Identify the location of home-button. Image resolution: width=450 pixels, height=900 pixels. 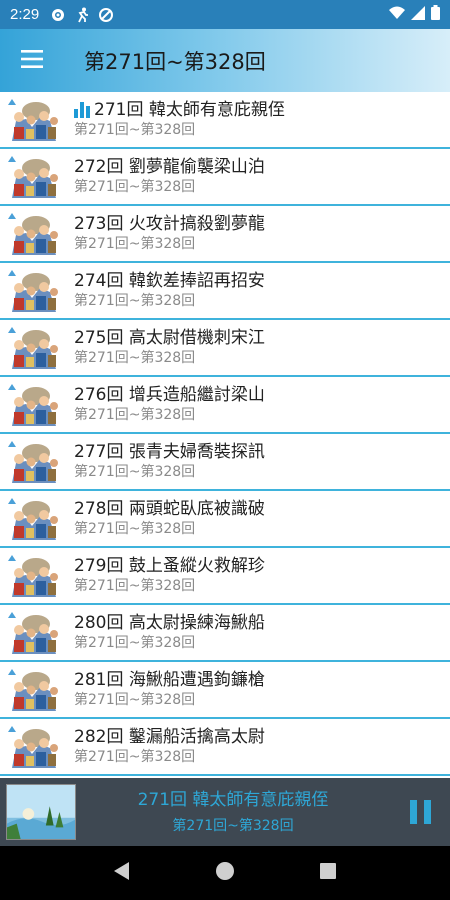
(225, 873).